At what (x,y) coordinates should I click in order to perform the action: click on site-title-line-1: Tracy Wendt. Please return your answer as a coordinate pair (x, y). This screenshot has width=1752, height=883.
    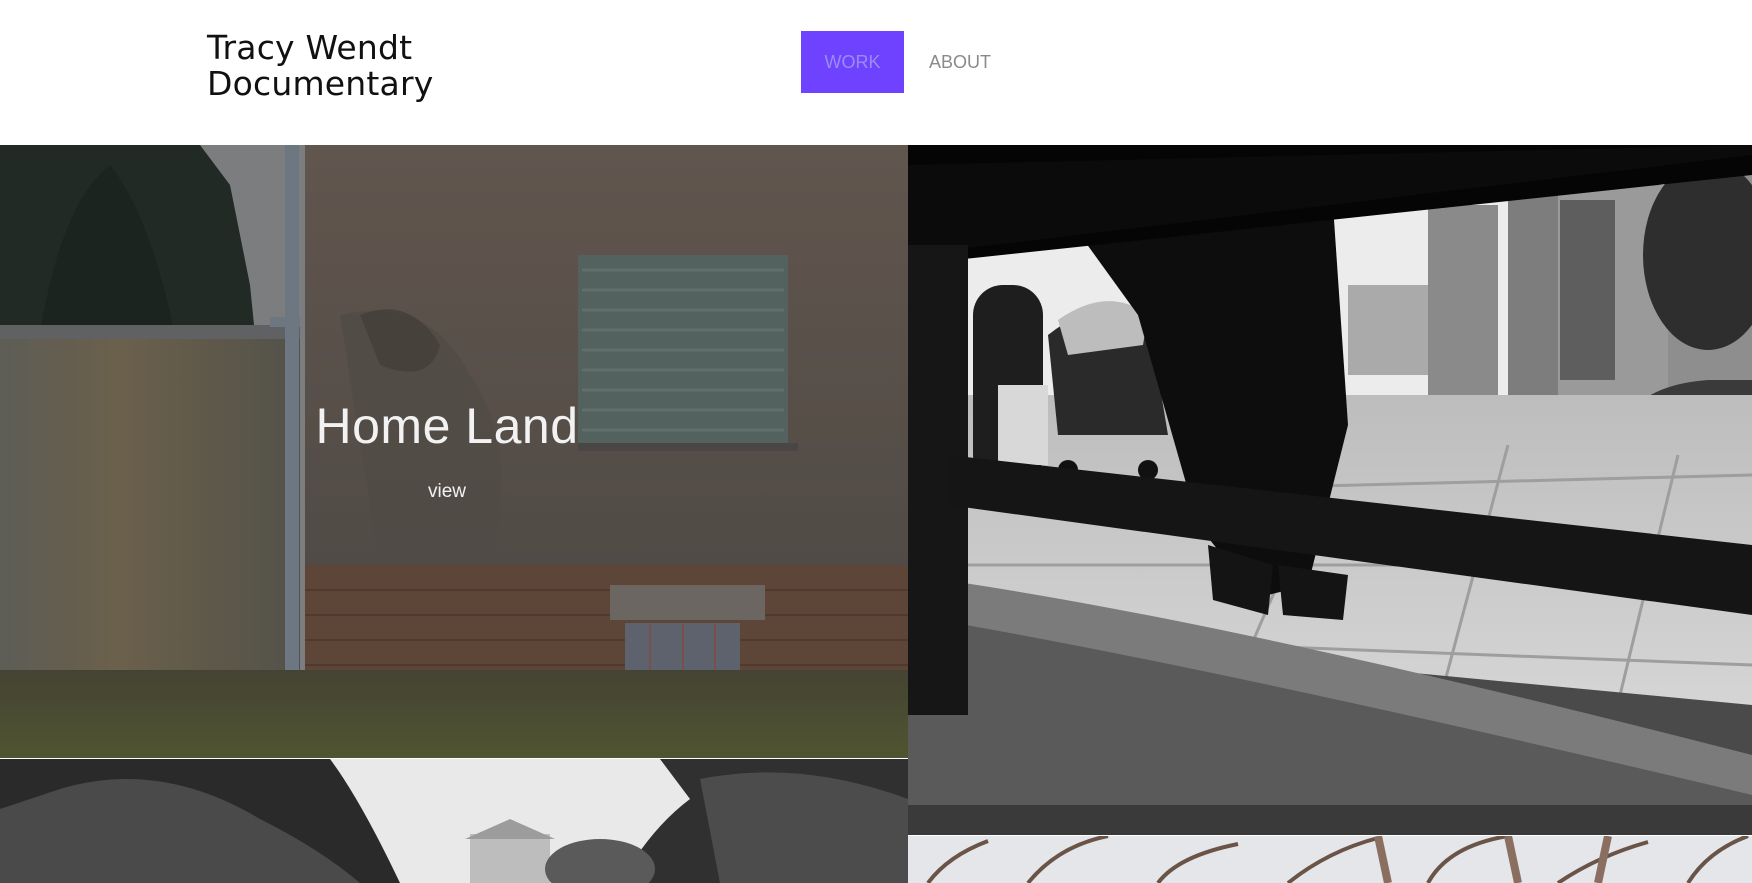
    Looking at the image, I should click on (310, 47).